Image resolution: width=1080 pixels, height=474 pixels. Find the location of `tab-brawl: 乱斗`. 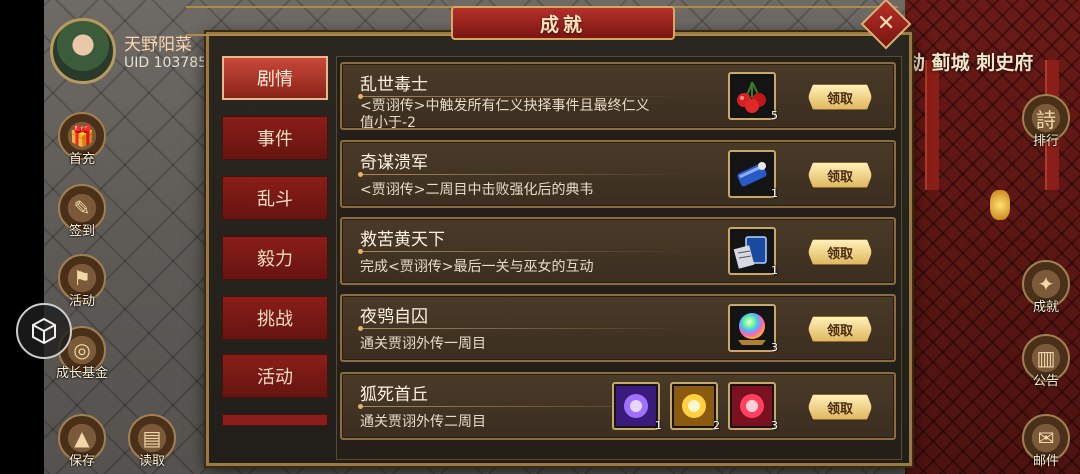

tab-brawl: 乱斗 is located at coordinates (275, 198).